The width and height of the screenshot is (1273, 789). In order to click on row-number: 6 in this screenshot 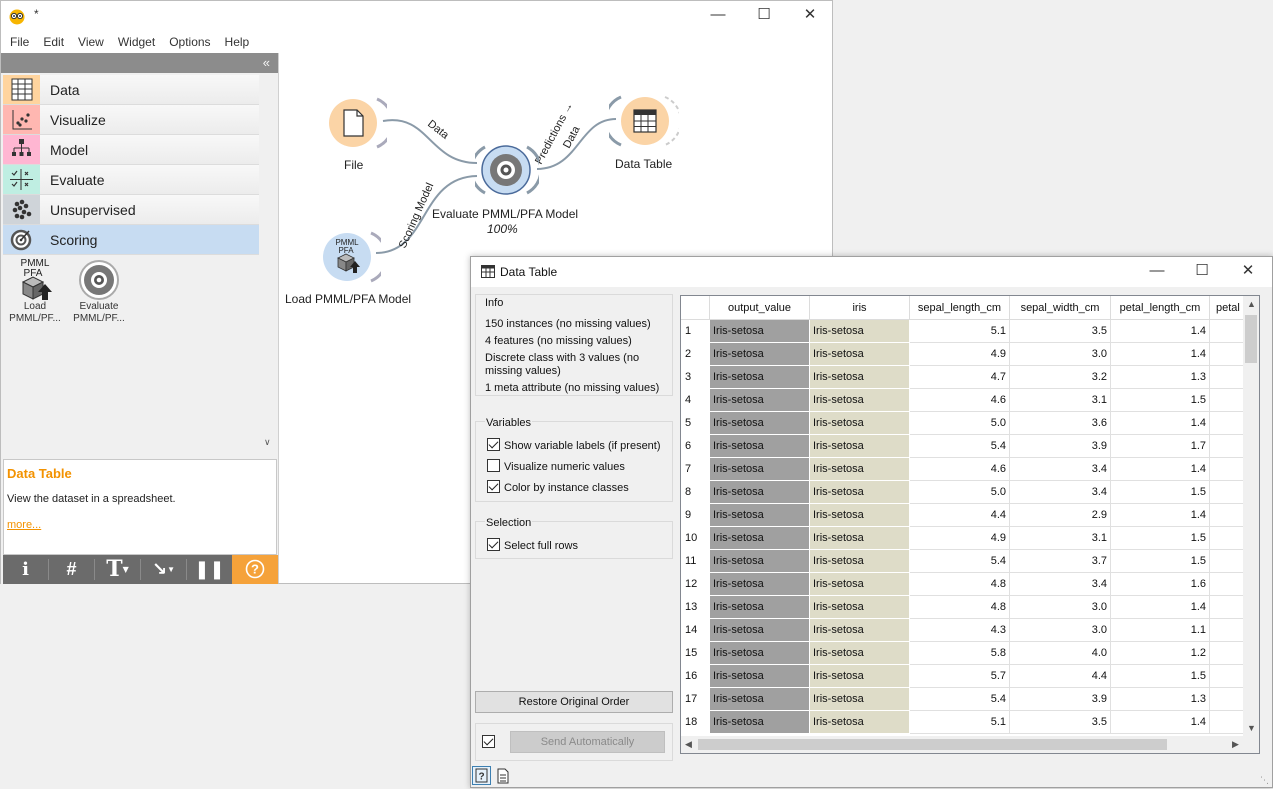, I will do `click(695, 446)`.